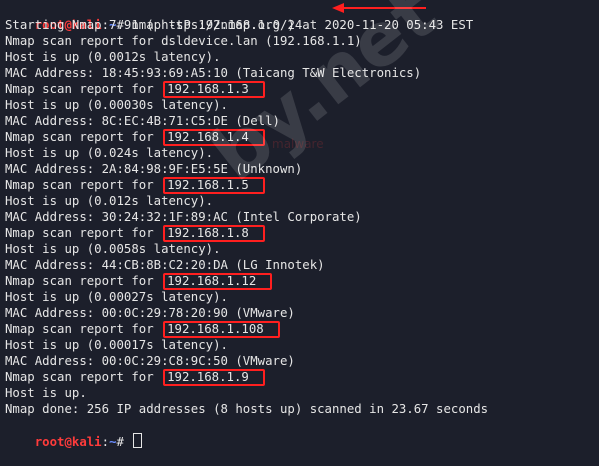  What do you see at coordinates (300, 281) in the screenshot?
I see `scan-report-line: Nmap scan report for 192.168.1.12` at bounding box center [300, 281].